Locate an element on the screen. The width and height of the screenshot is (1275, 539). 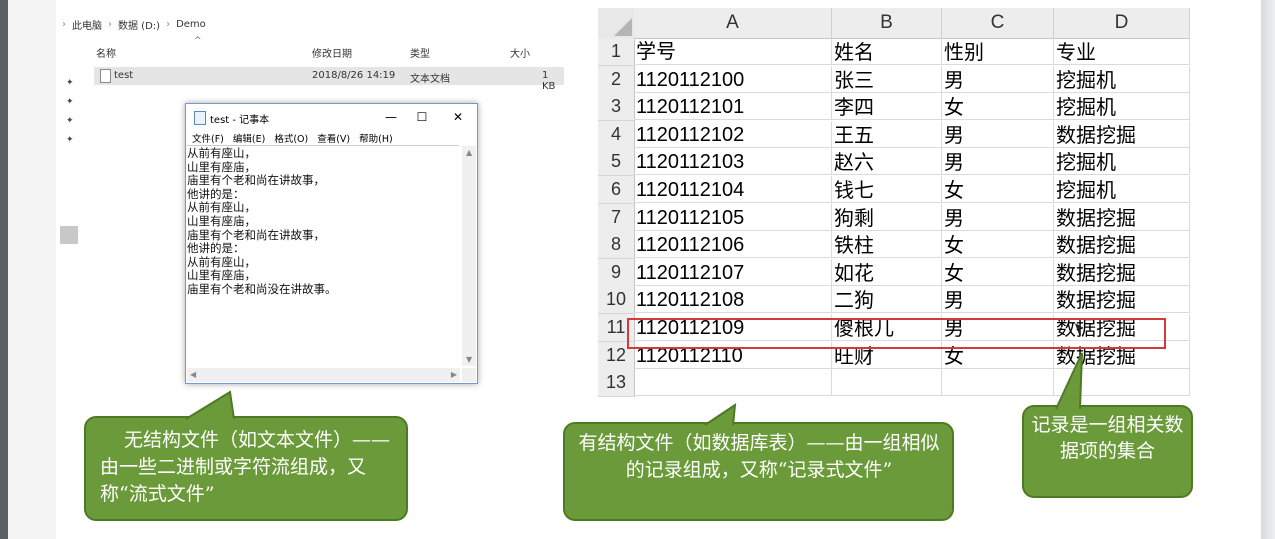
scroll-right-icon: ▶ is located at coordinates (454, 374).